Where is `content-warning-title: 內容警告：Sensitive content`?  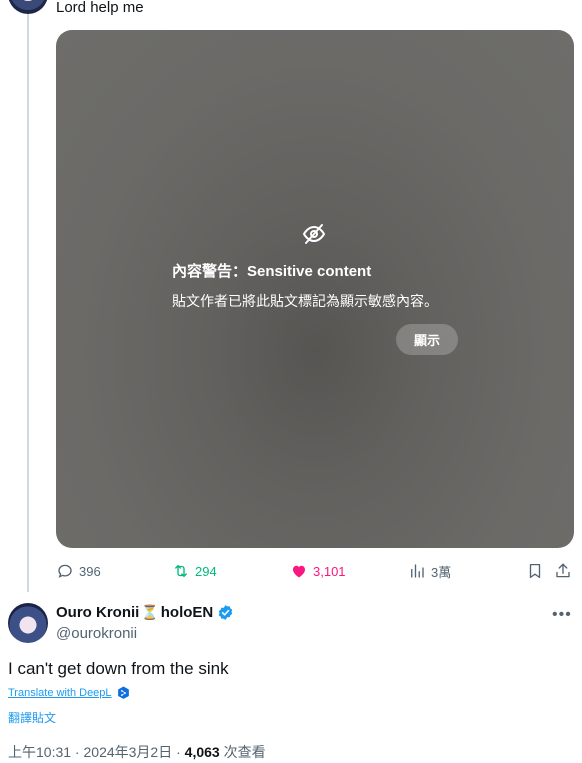 content-warning-title: 內容警告：Sensitive content is located at coordinates (272, 271).